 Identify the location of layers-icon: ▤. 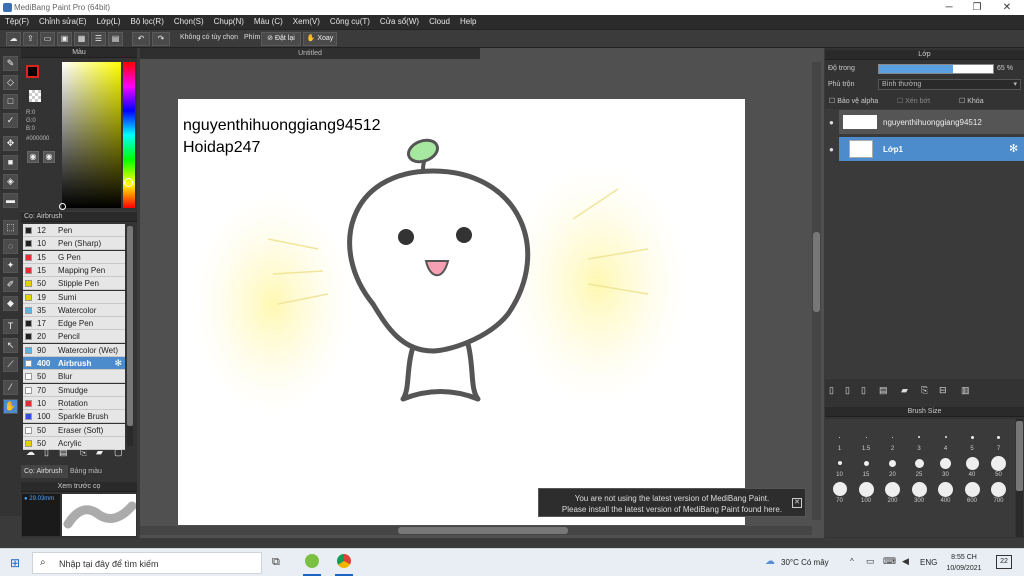
(115, 39).